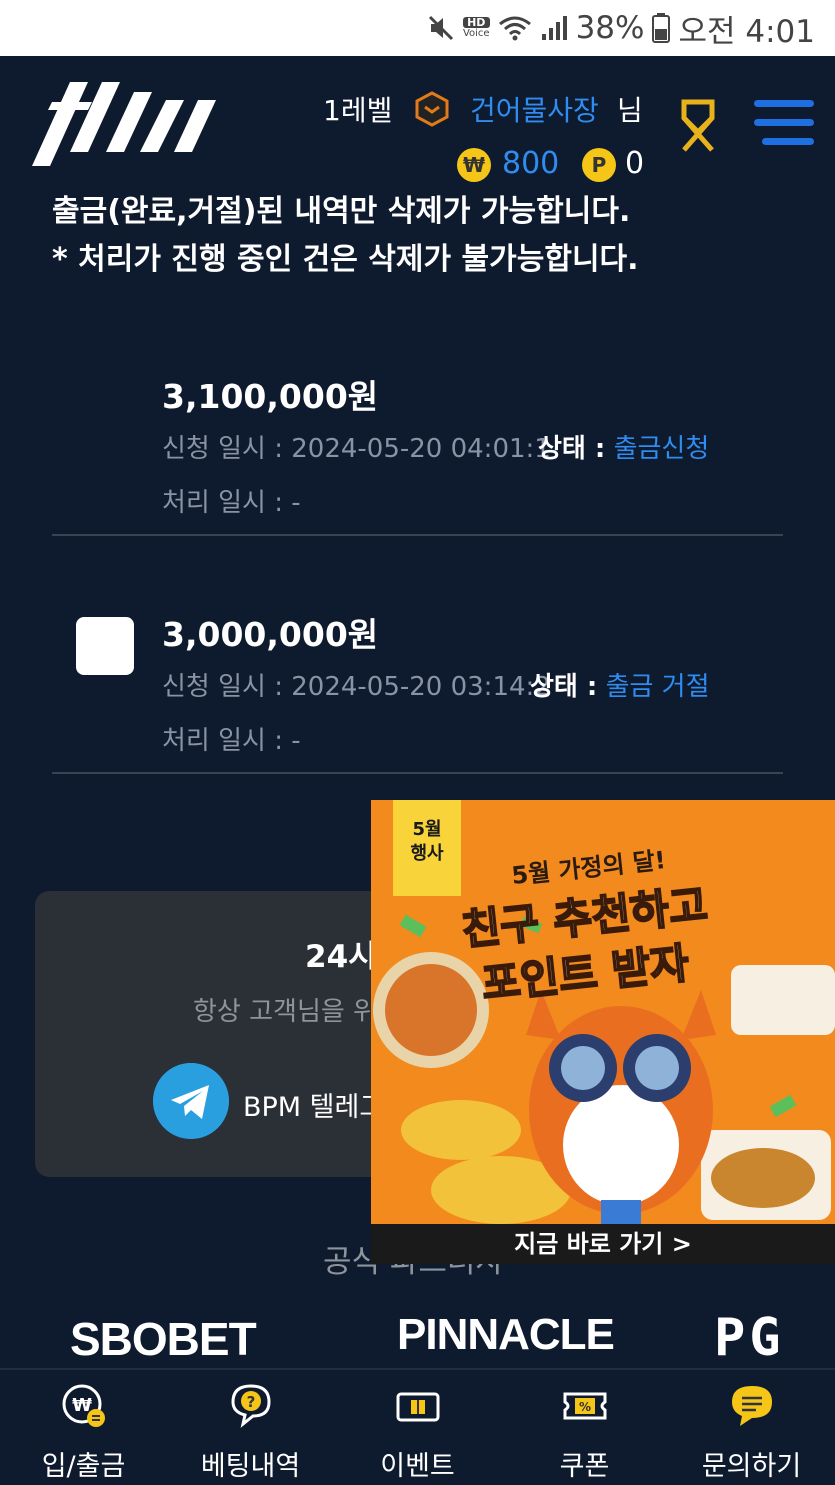 This screenshot has width=835, height=1485. Describe the element at coordinates (356, 687) in the screenshot. I see `record-request-time: 신청 일시 : 2024-05-20 03:14:2` at that location.